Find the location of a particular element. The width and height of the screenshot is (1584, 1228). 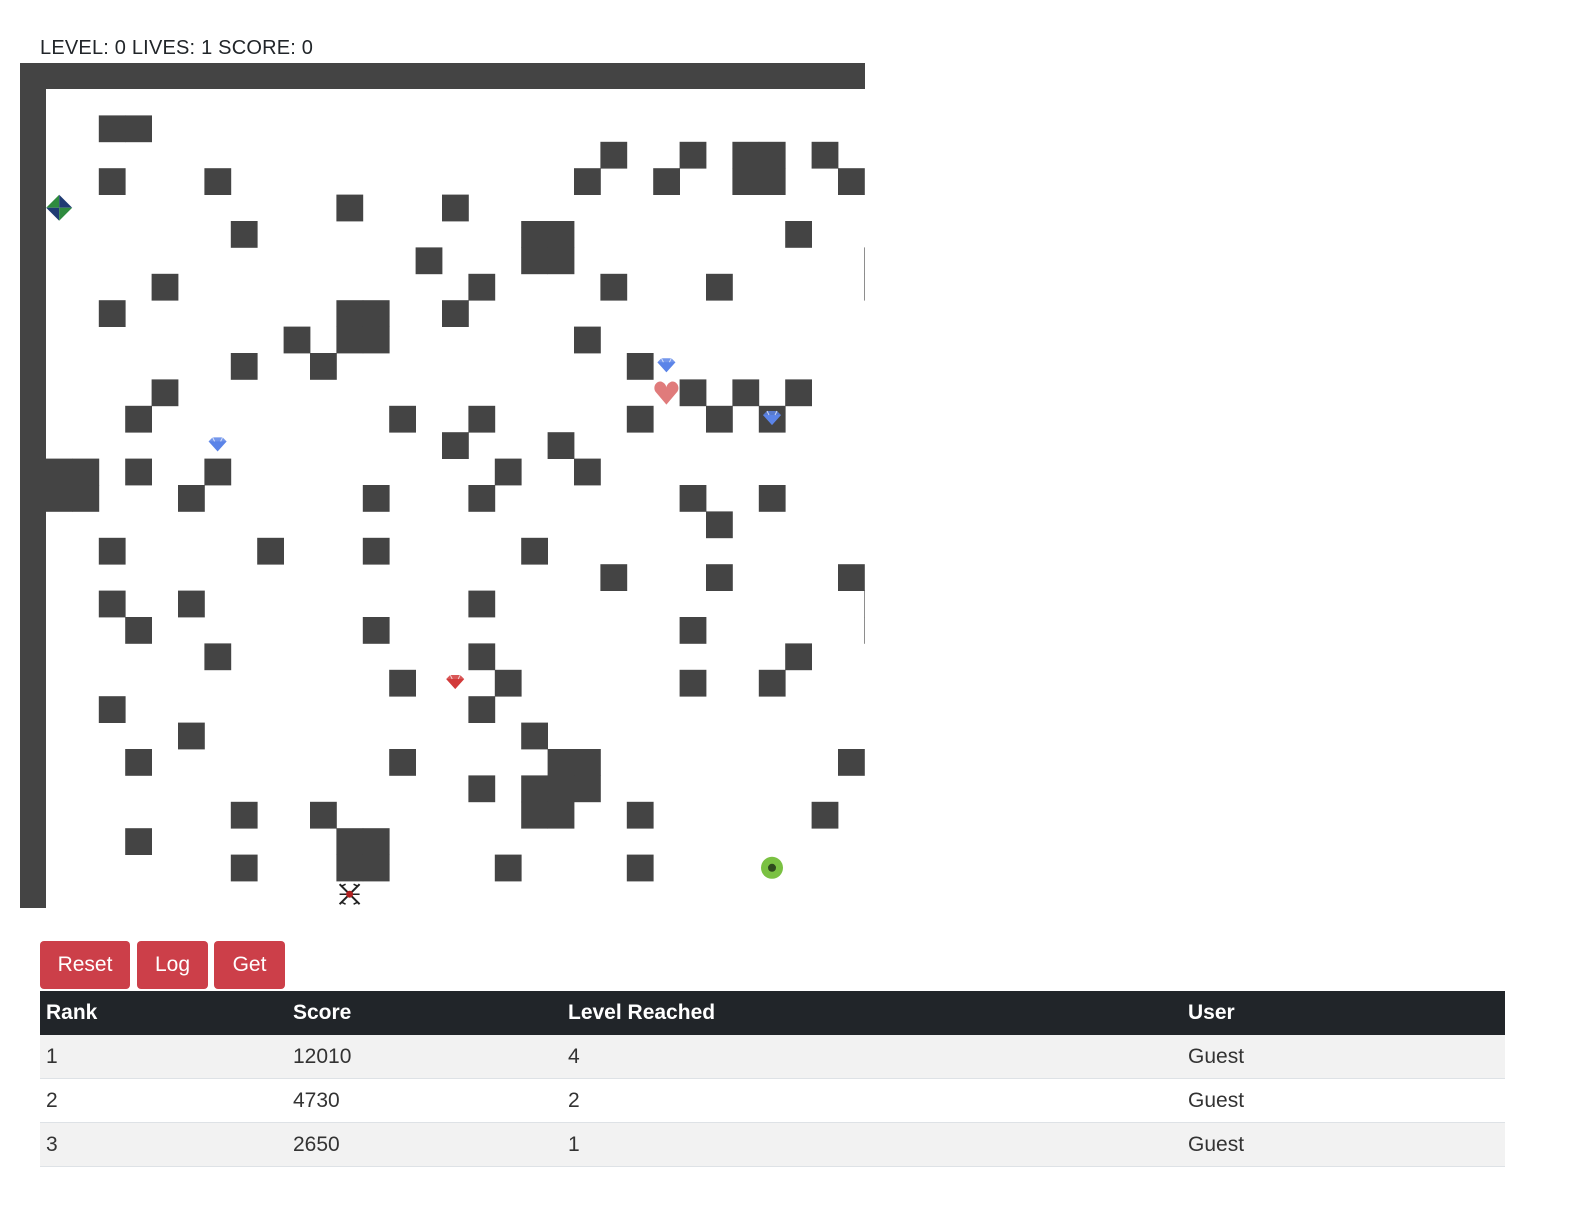

header-score: Score is located at coordinates (424, 1013).